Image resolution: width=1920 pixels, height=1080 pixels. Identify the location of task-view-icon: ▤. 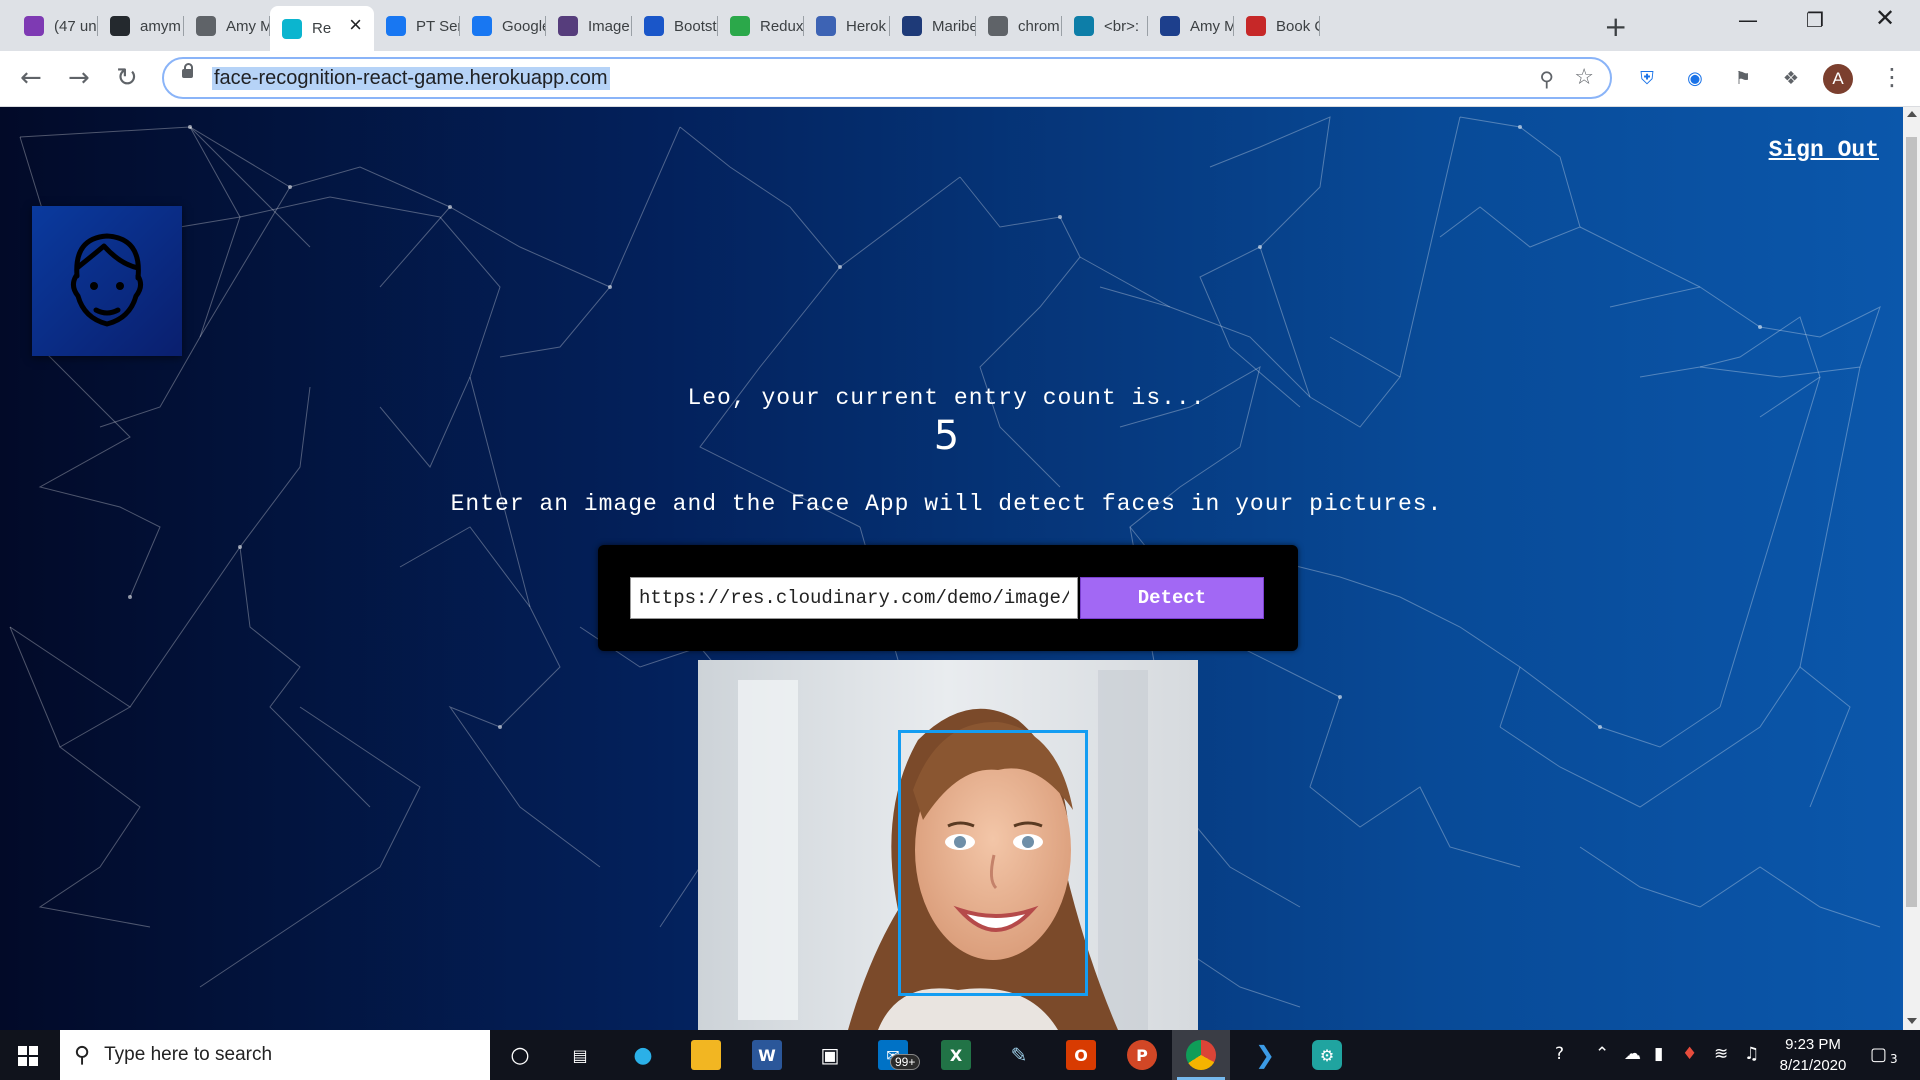
(580, 1055).